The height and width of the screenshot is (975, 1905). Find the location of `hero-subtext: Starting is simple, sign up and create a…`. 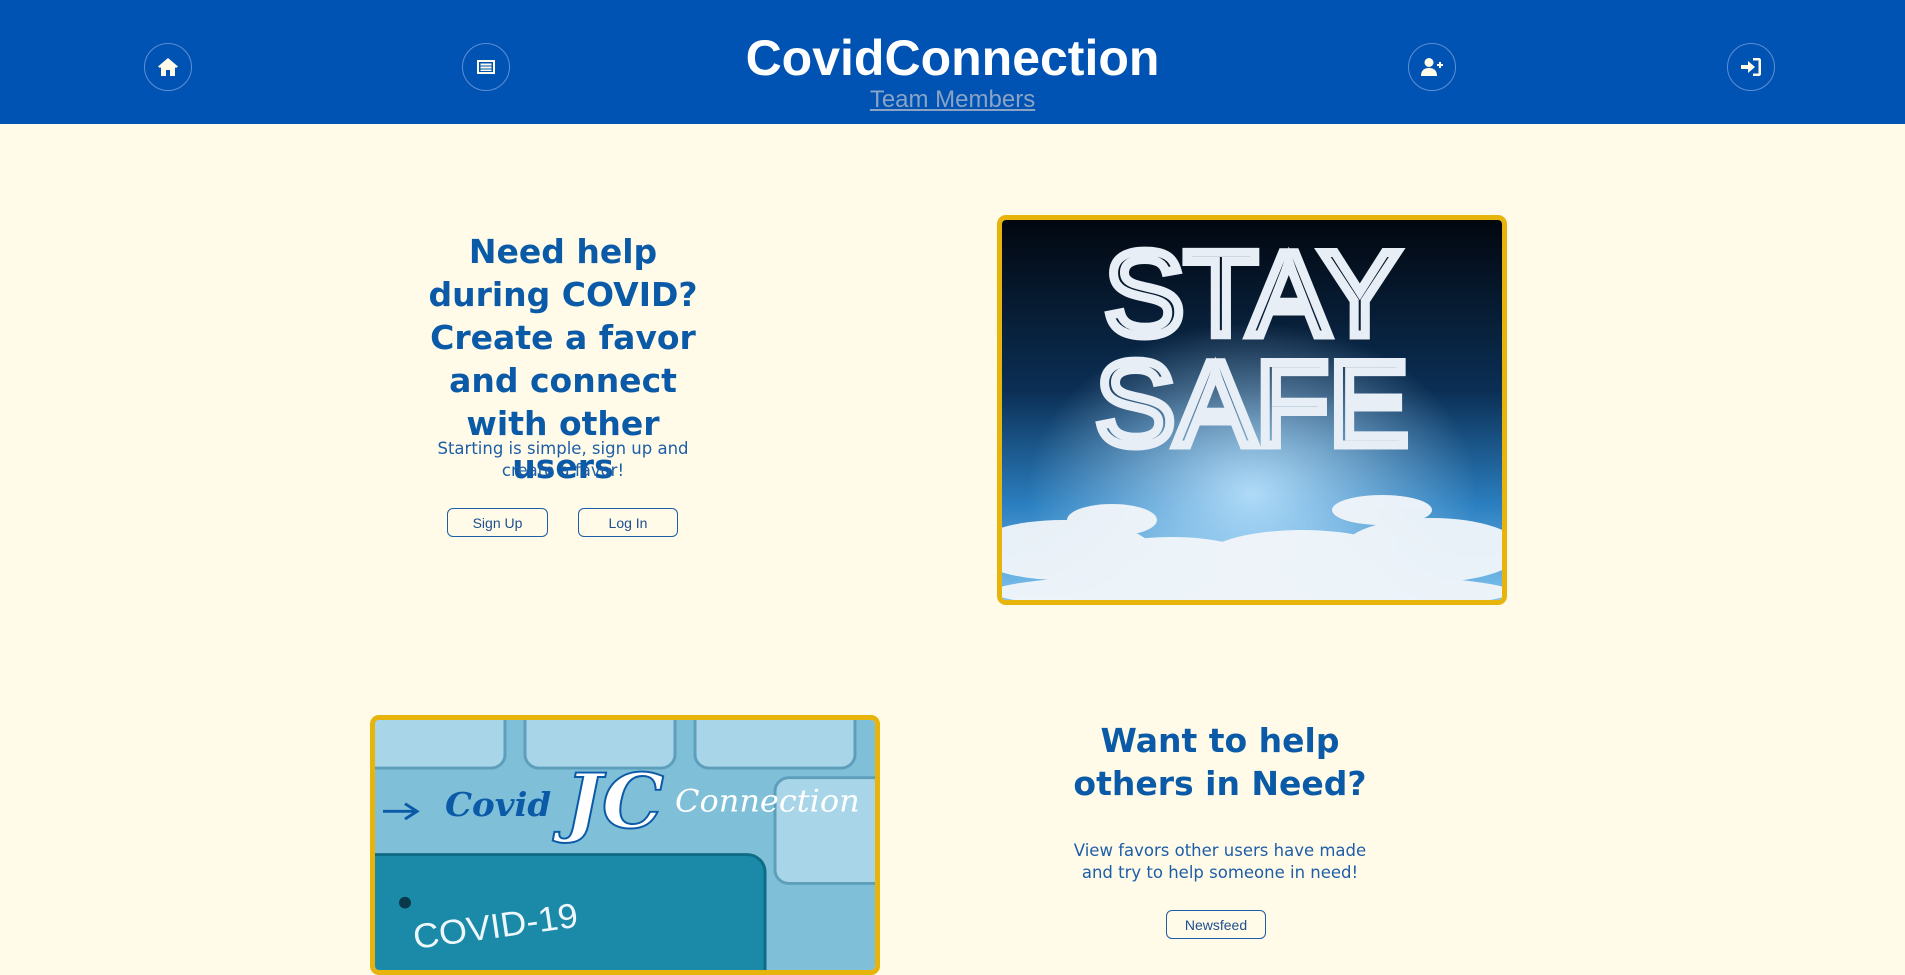

hero-subtext: Starting is simple, sign up and create a… is located at coordinates (563, 459).